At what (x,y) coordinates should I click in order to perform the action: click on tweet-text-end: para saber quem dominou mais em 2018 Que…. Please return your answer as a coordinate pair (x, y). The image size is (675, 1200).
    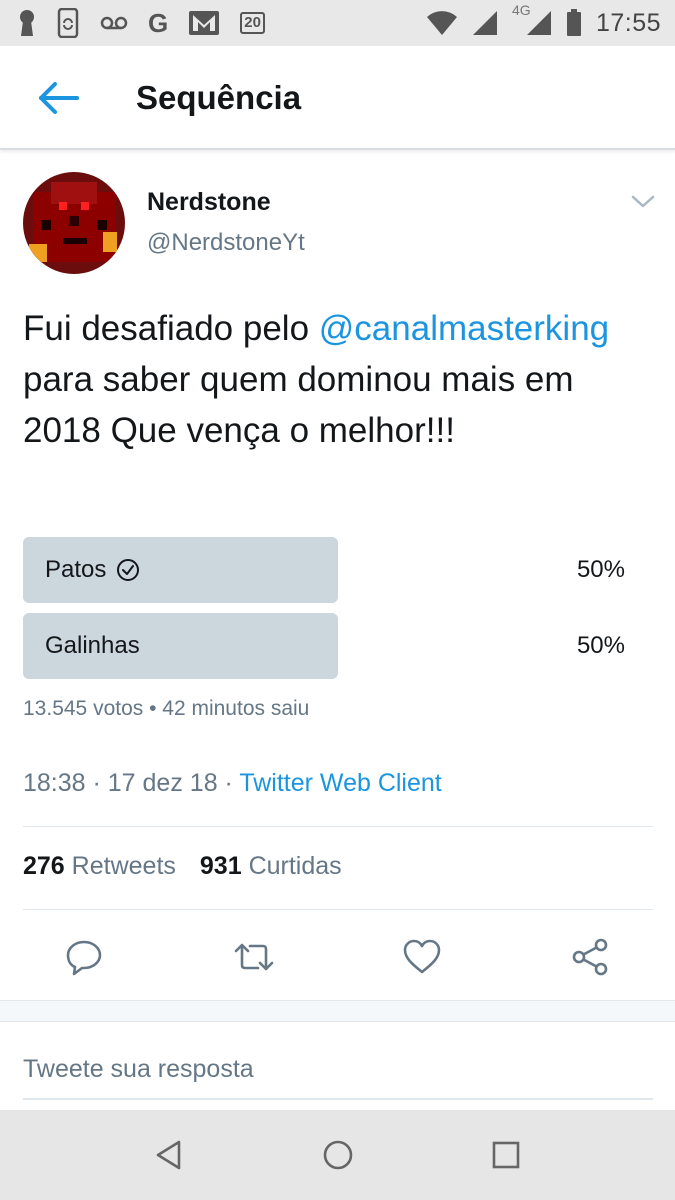
    Looking at the image, I should click on (298, 405).